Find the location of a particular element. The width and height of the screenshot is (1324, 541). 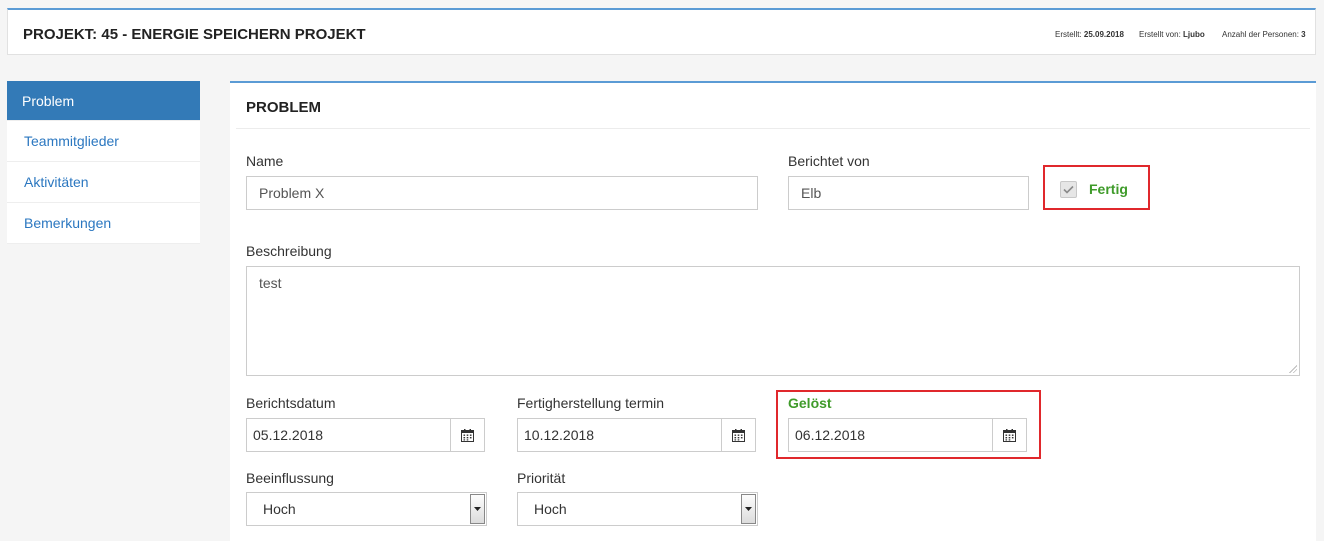

priority-select: Hoch is located at coordinates (637, 509).